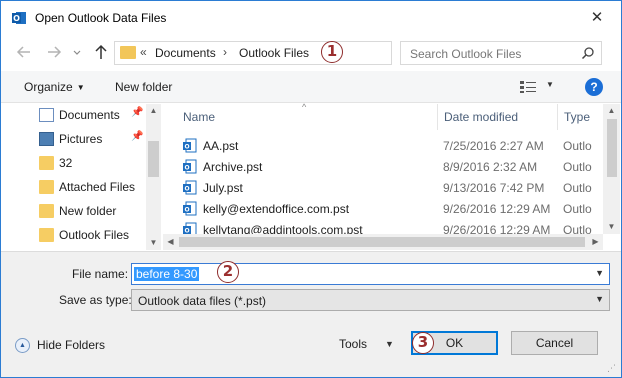 This screenshot has width=622, height=378. I want to click on file-date: 7/25/2016 2:27 AM, so click(493, 146).